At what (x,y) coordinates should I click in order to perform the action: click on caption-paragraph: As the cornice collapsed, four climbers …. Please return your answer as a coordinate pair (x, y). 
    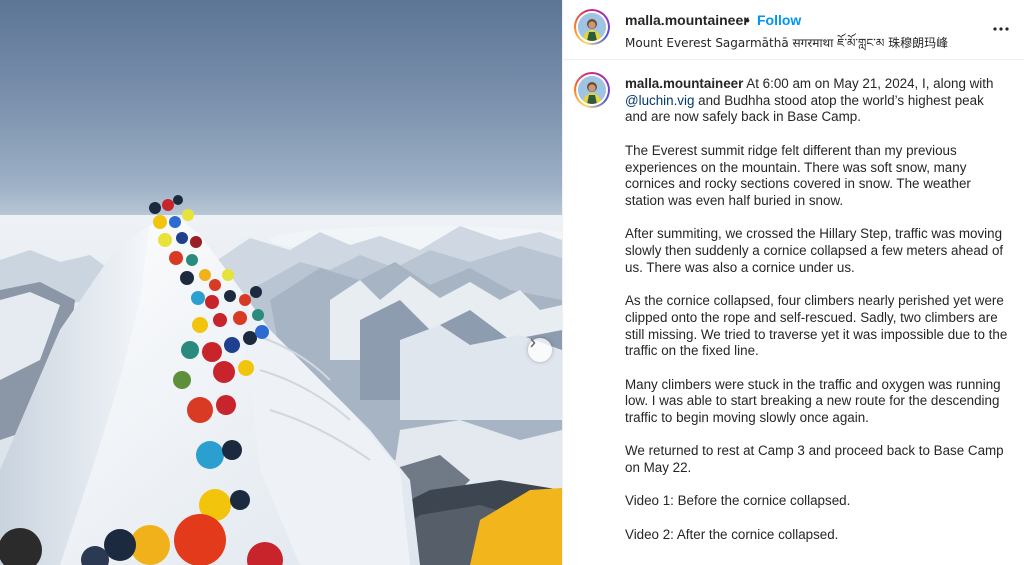
    Looking at the image, I should click on (816, 326).